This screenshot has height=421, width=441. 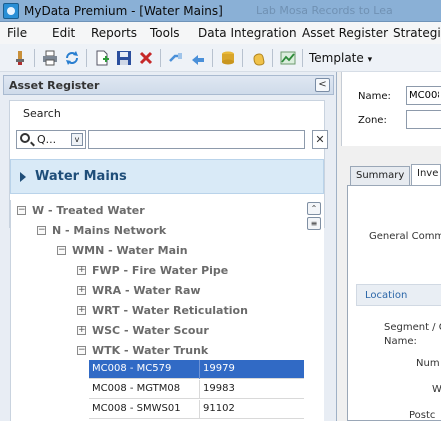 What do you see at coordinates (423, 95) in the screenshot?
I see `name-field` at bounding box center [423, 95].